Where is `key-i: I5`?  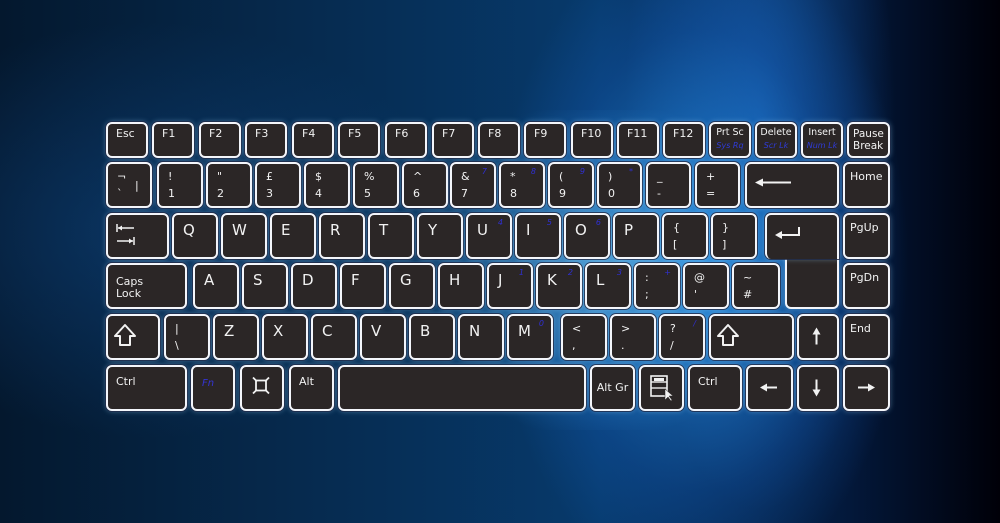 key-i: I5 is located at coordinates (538, 236).